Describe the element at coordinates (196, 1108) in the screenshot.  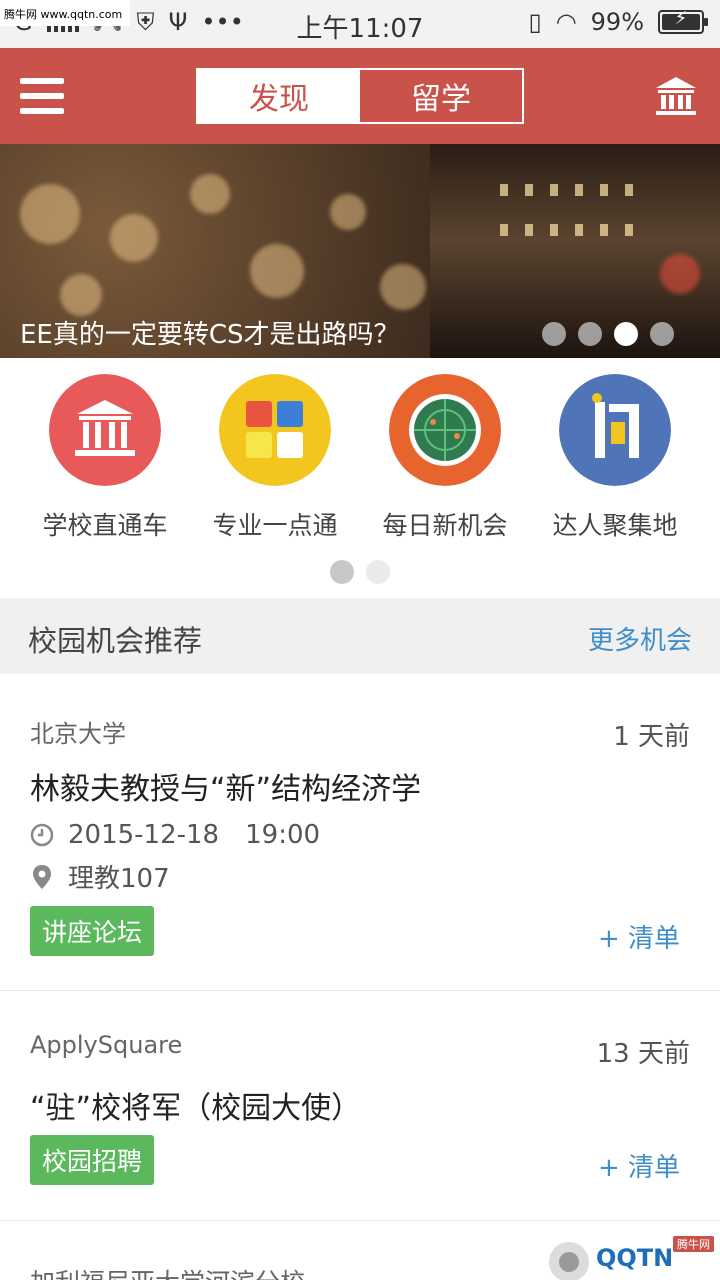
I see `item-title: “驻”校将军（校园大使）` at that location.